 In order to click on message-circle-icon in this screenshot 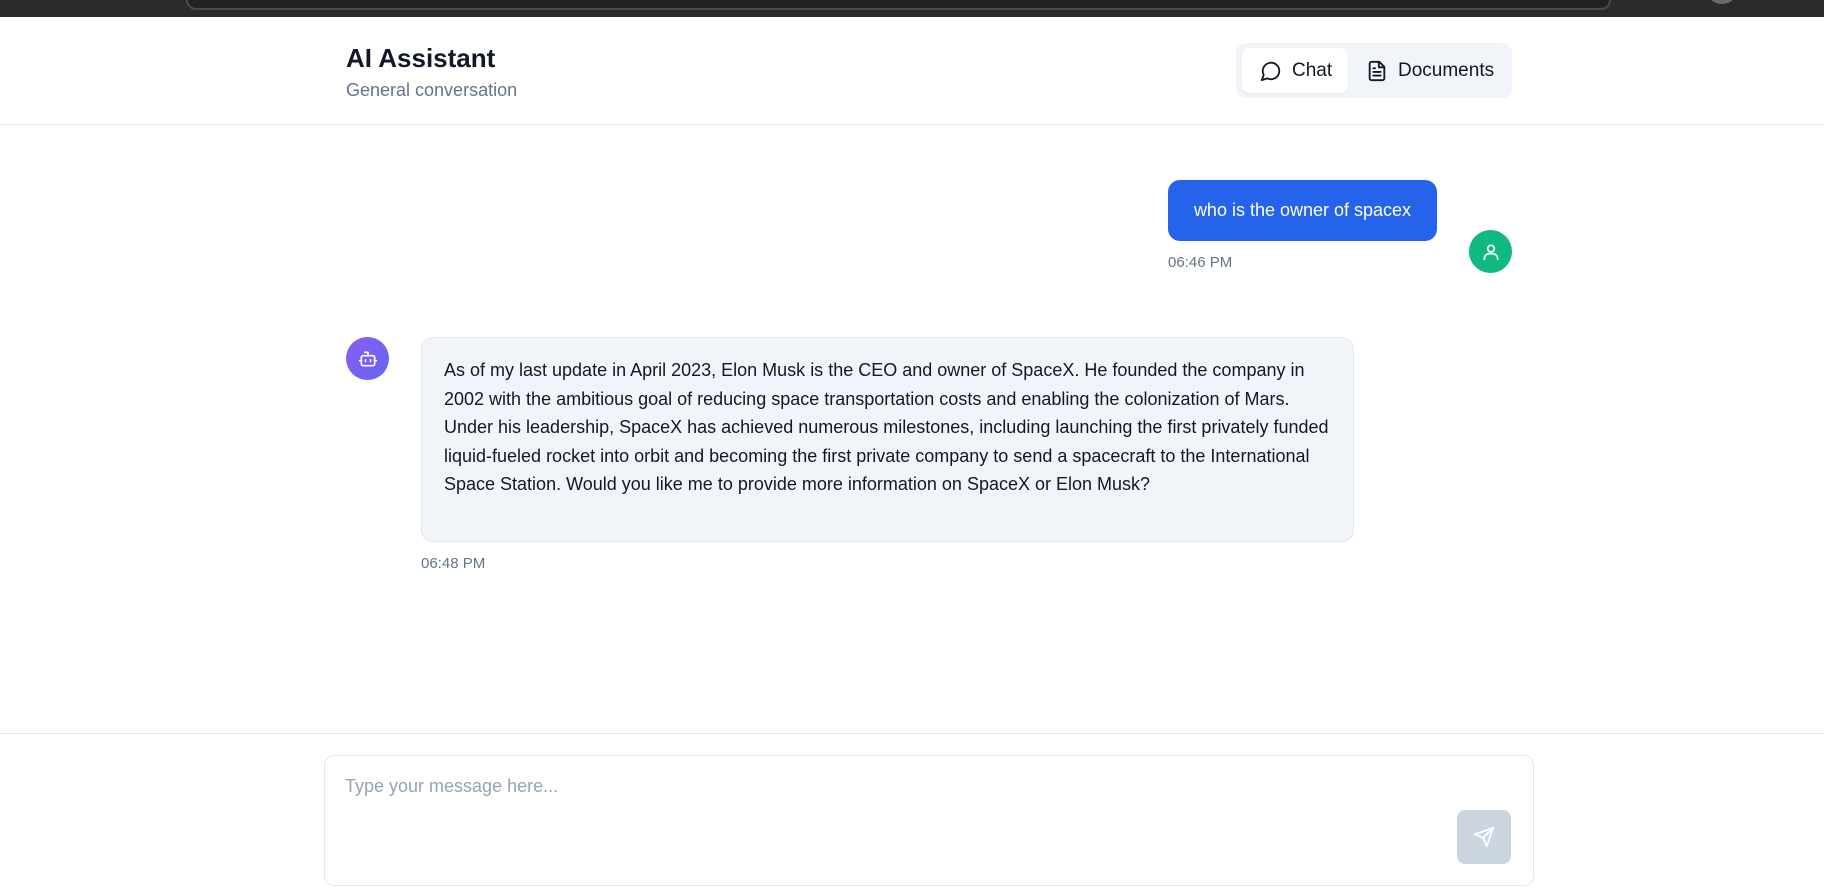, I will do `click(1270, 71)`.